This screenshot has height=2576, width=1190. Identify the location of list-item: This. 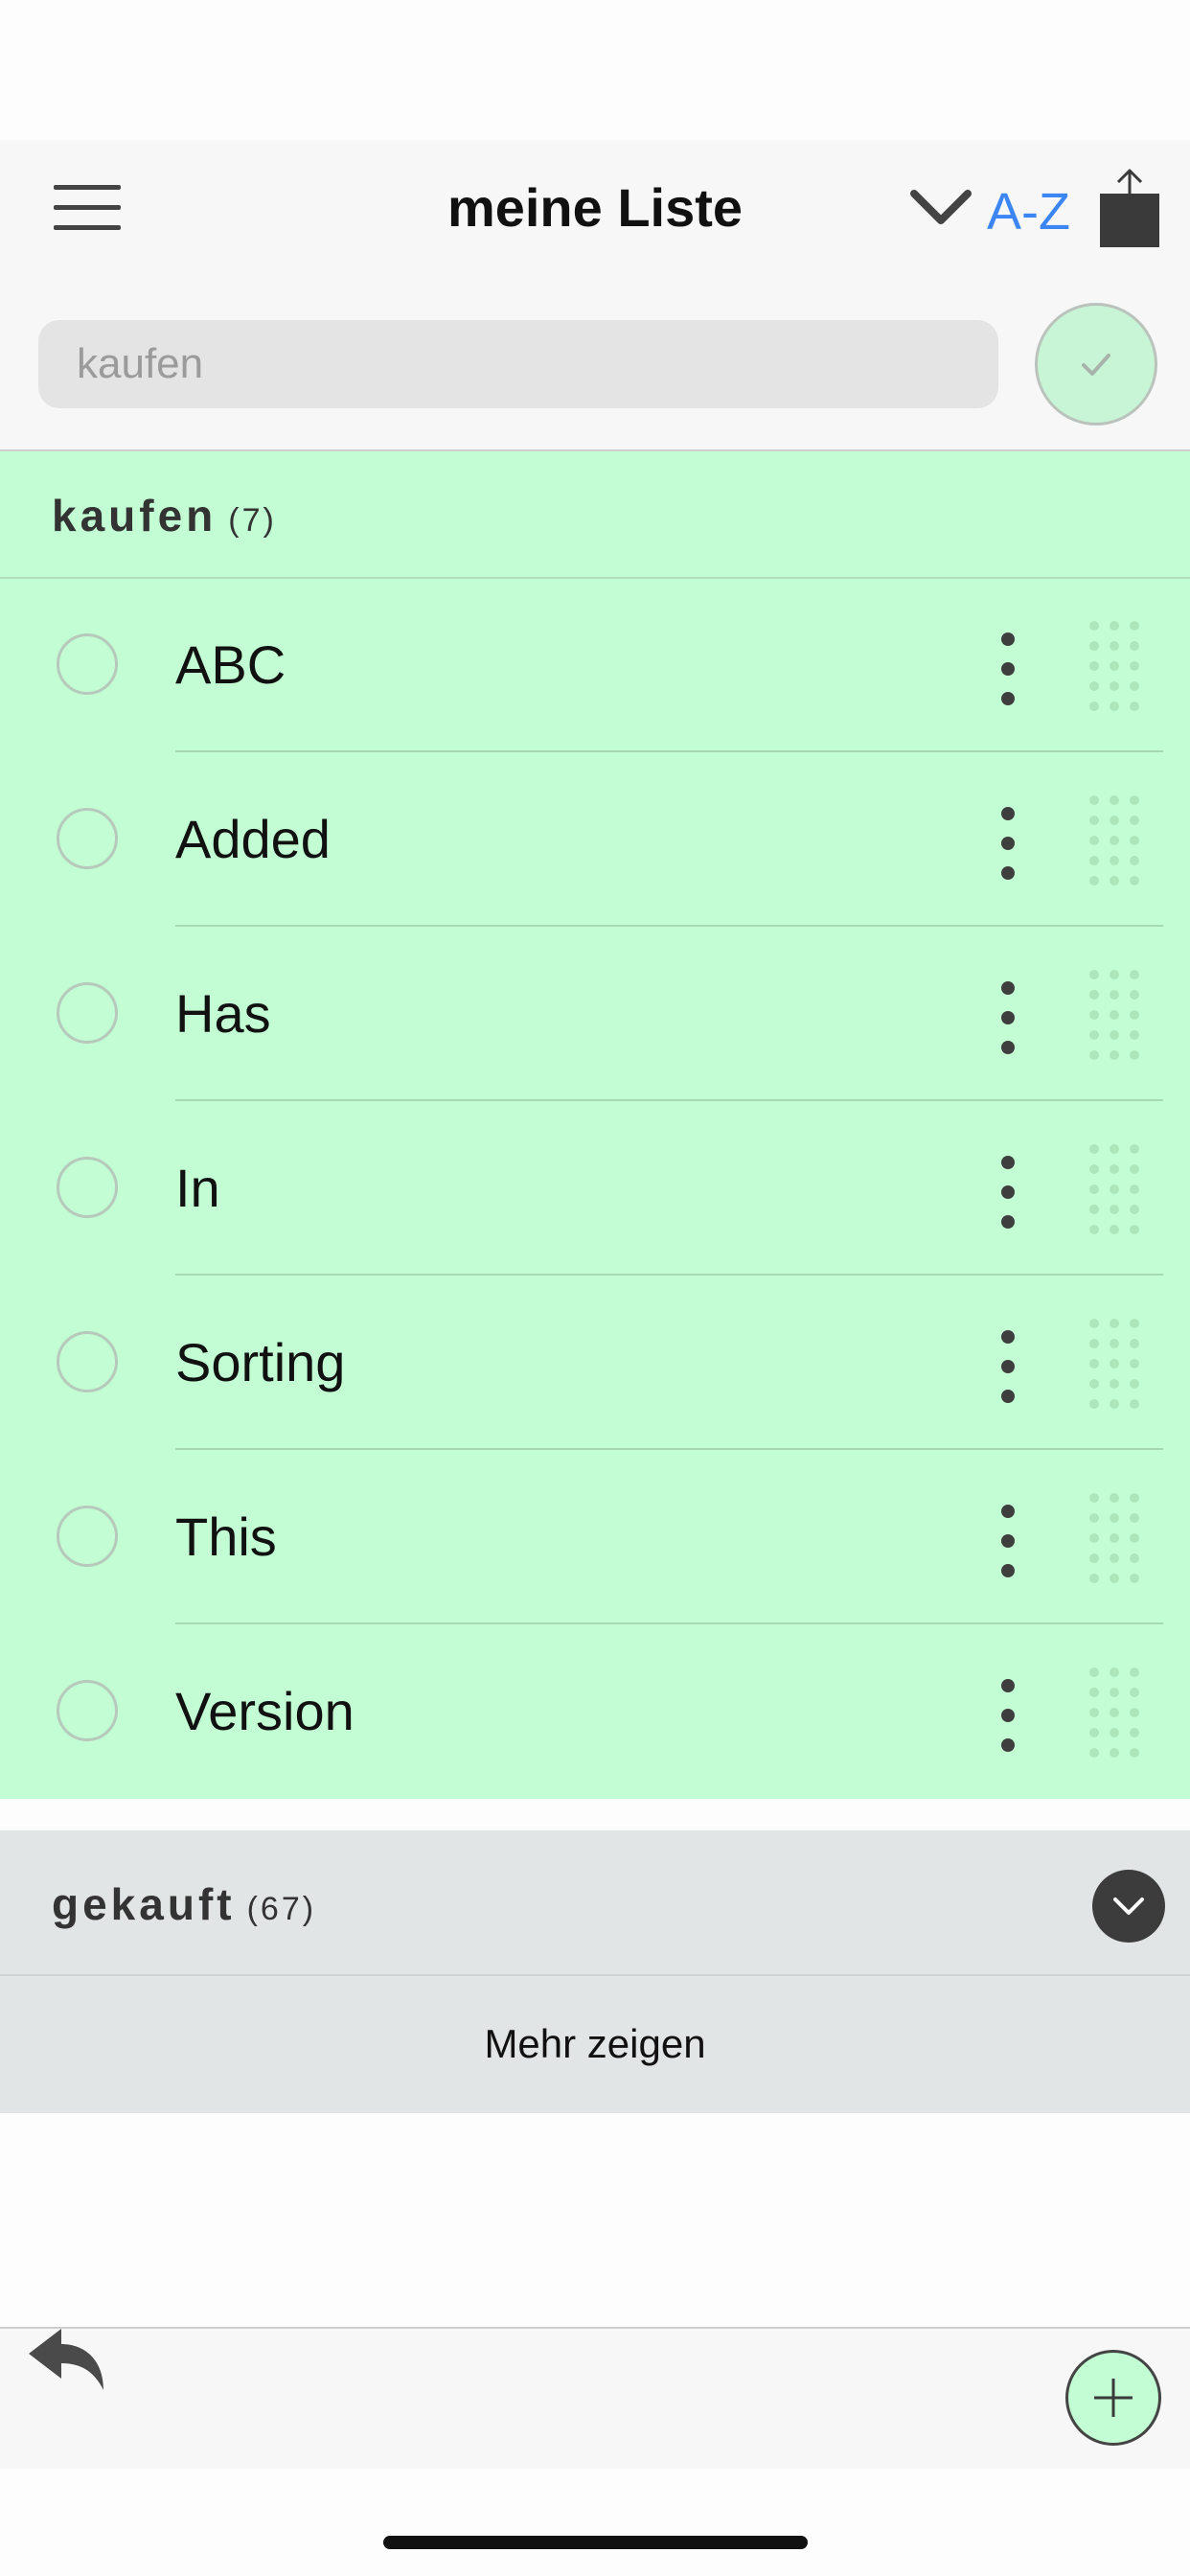
(595, 1537).